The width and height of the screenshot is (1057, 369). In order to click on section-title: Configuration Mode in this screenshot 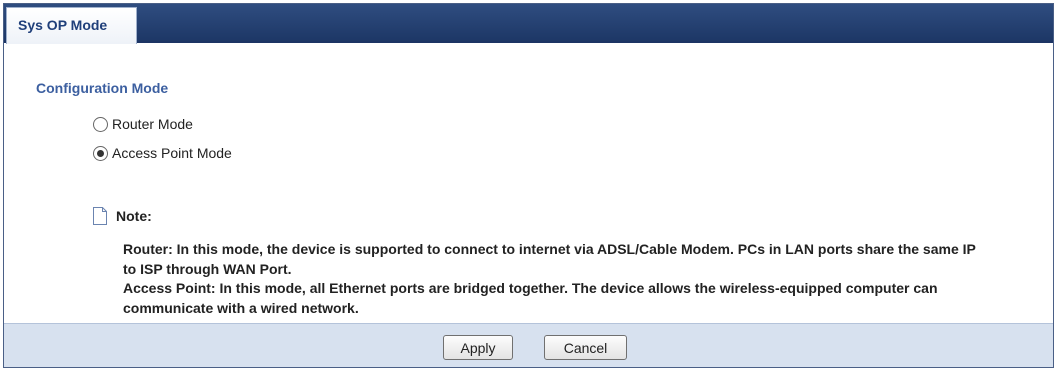, I will do `click(102, 88)`.